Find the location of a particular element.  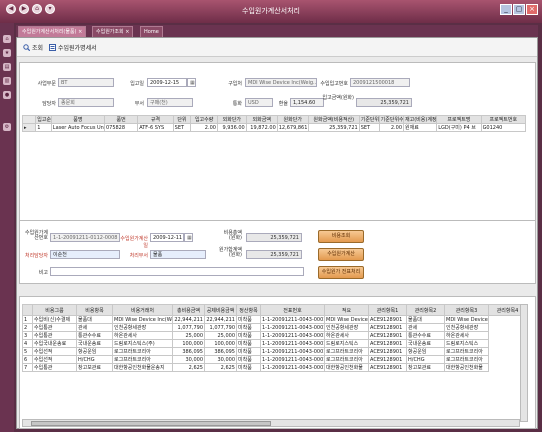

col-header: 기준단위수량 is located at coordinates (391, 119).